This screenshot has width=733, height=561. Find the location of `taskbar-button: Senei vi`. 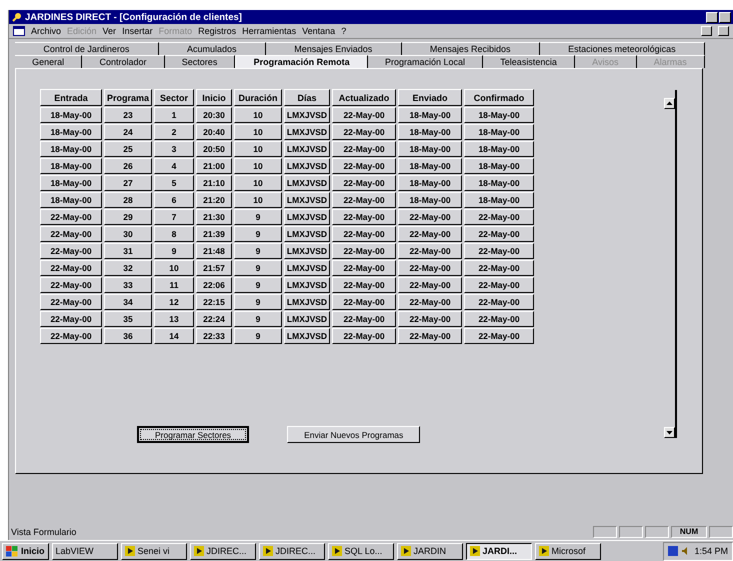

taskbar-button: Senei vi is located at coordinates (153, 551).